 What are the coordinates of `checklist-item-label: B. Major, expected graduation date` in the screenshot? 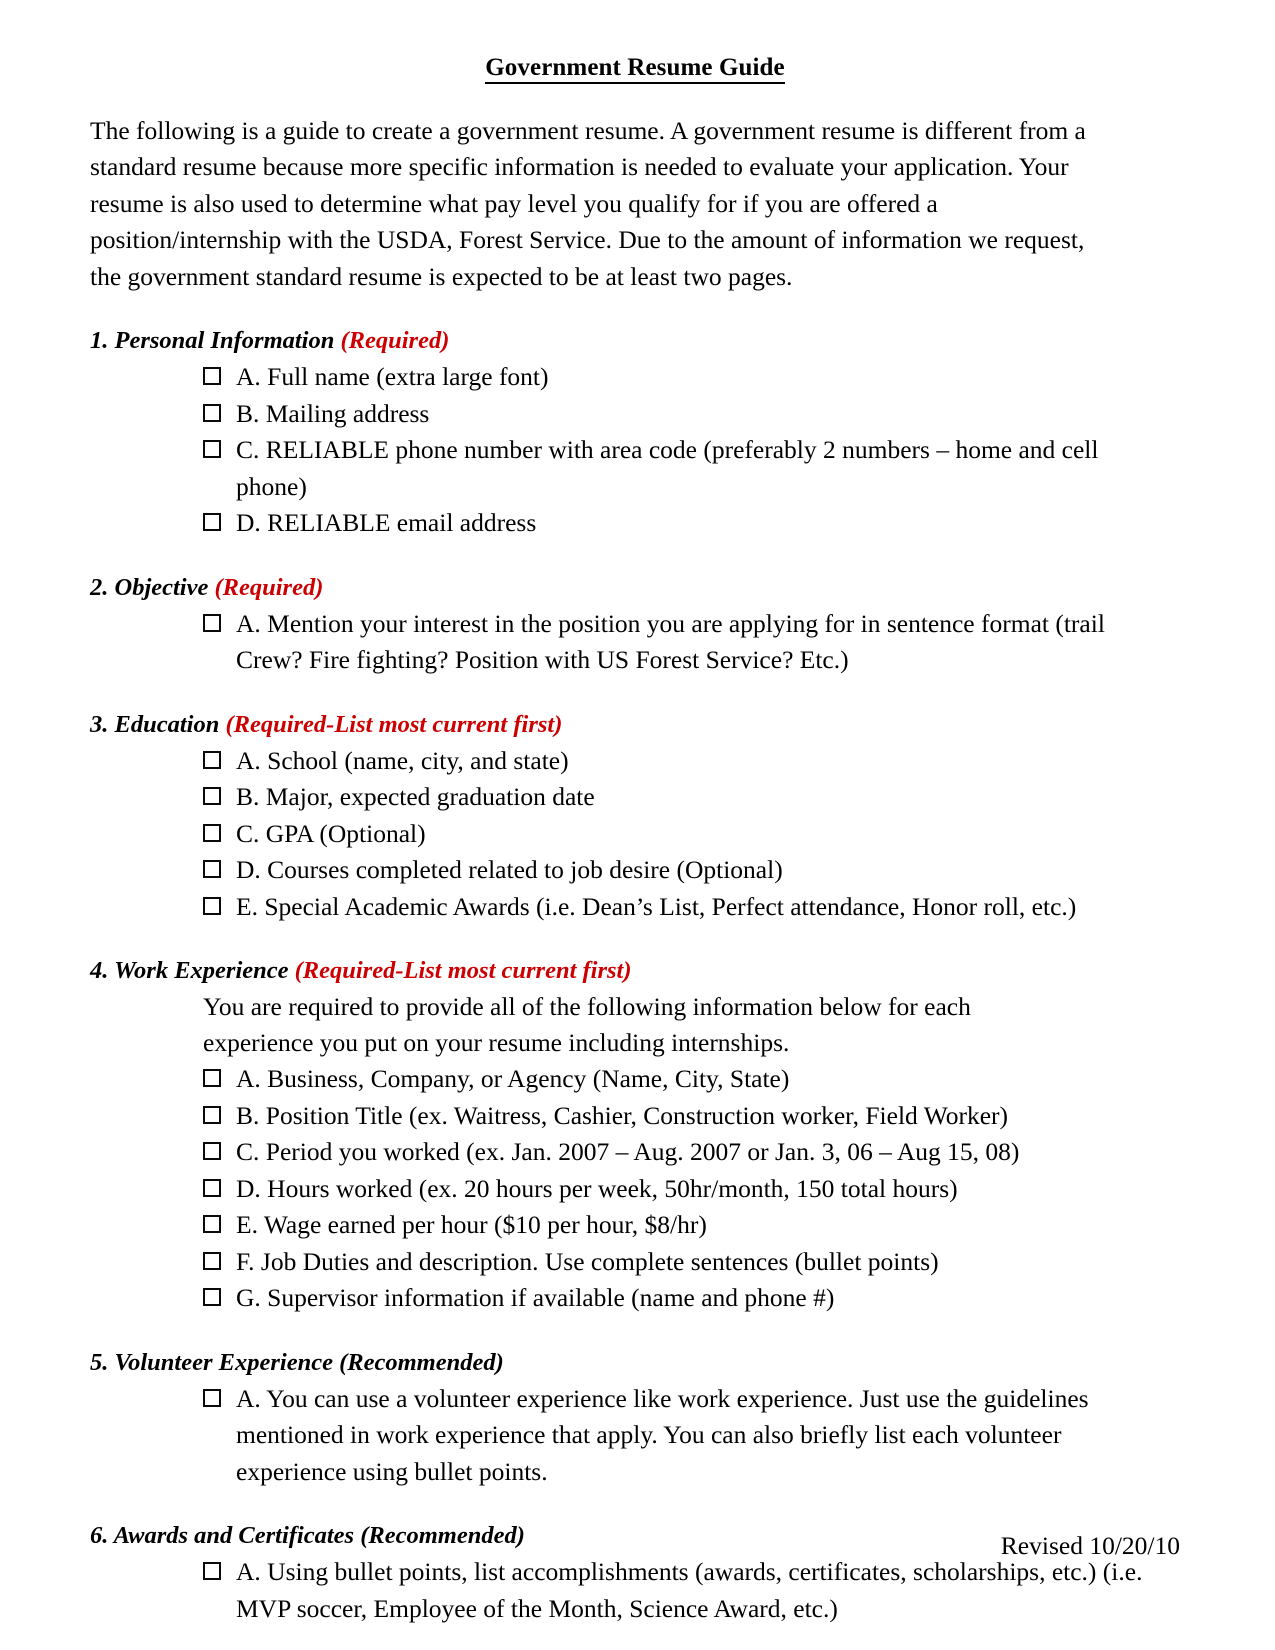 It's located at (415, 797).